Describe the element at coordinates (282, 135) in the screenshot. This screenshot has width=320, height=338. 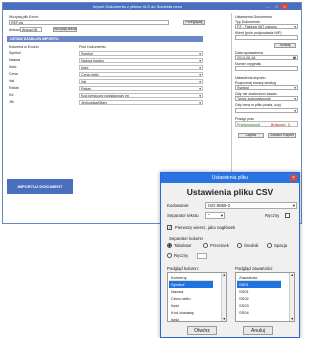
I see `view-report-button: Zobacz Raport` at that location.